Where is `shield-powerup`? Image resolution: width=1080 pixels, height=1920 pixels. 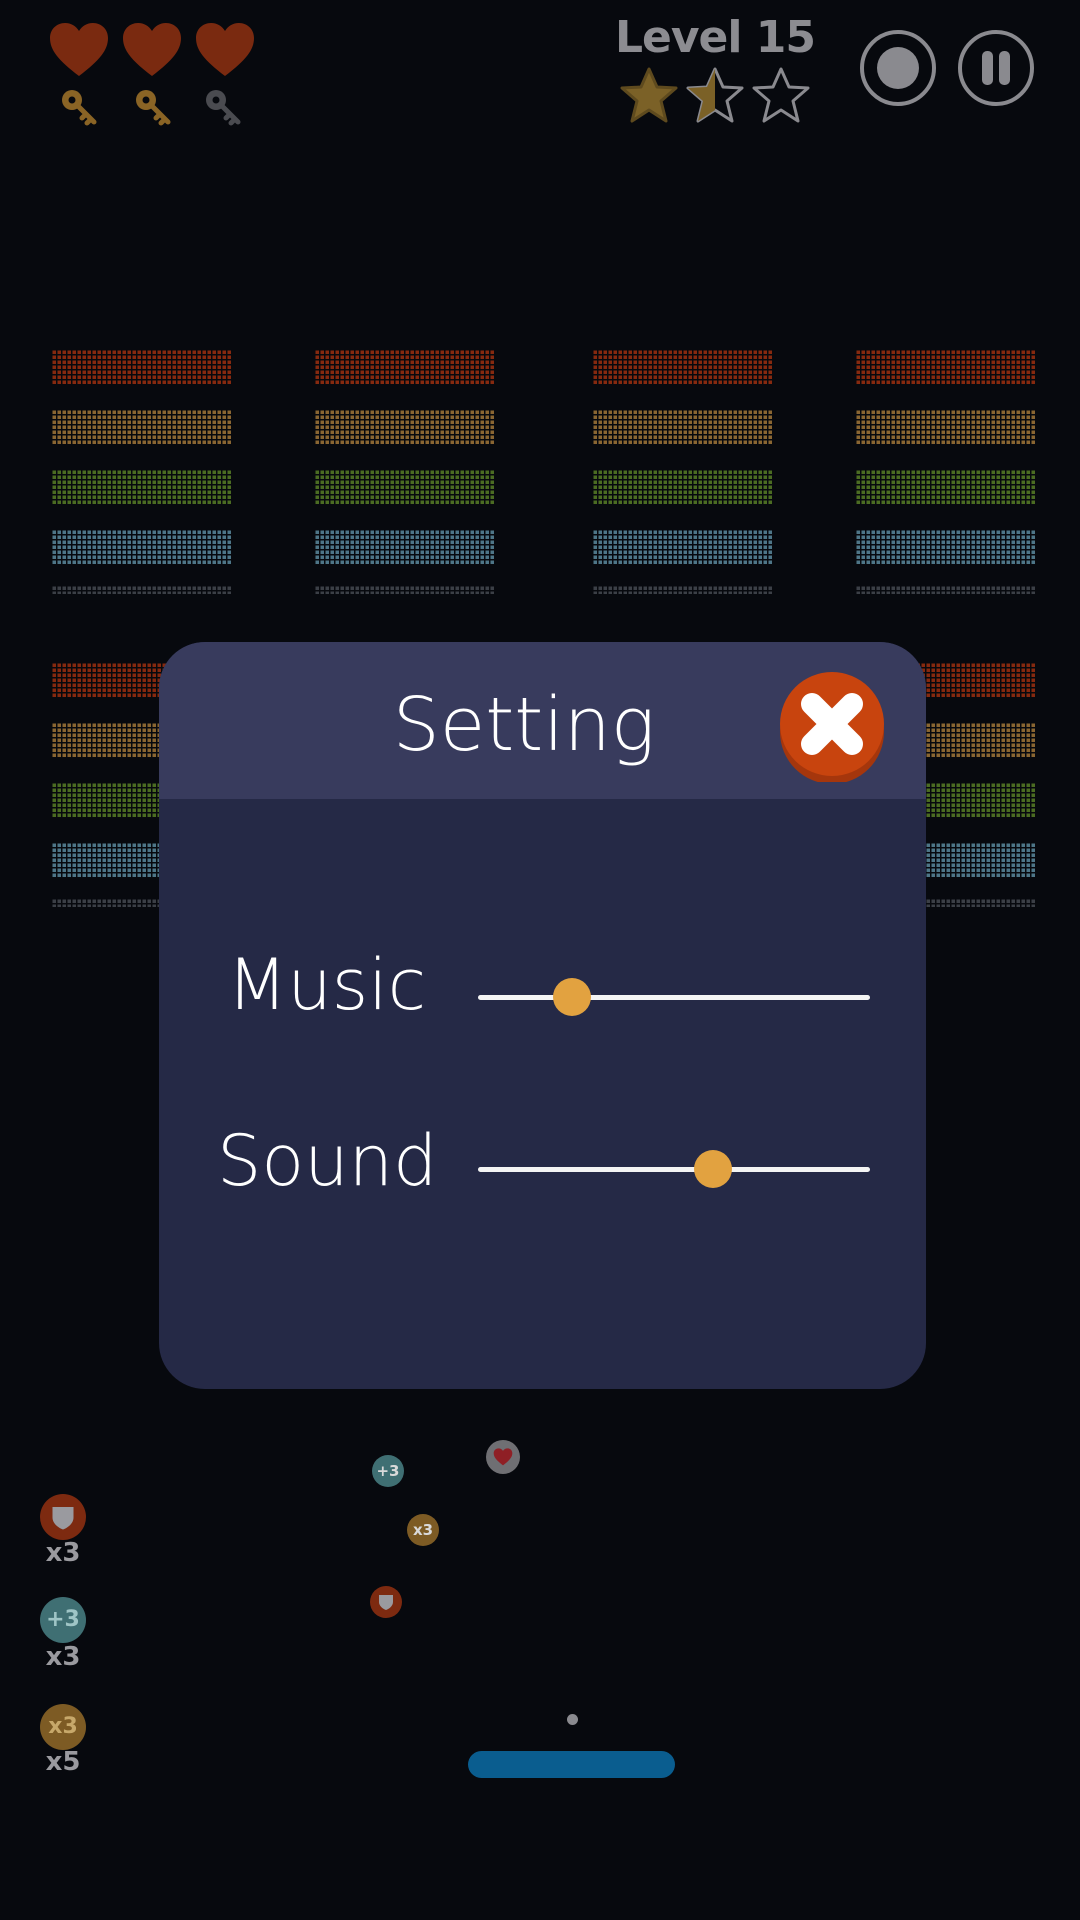 shield-powerup is located at coordinates (386, 1602).